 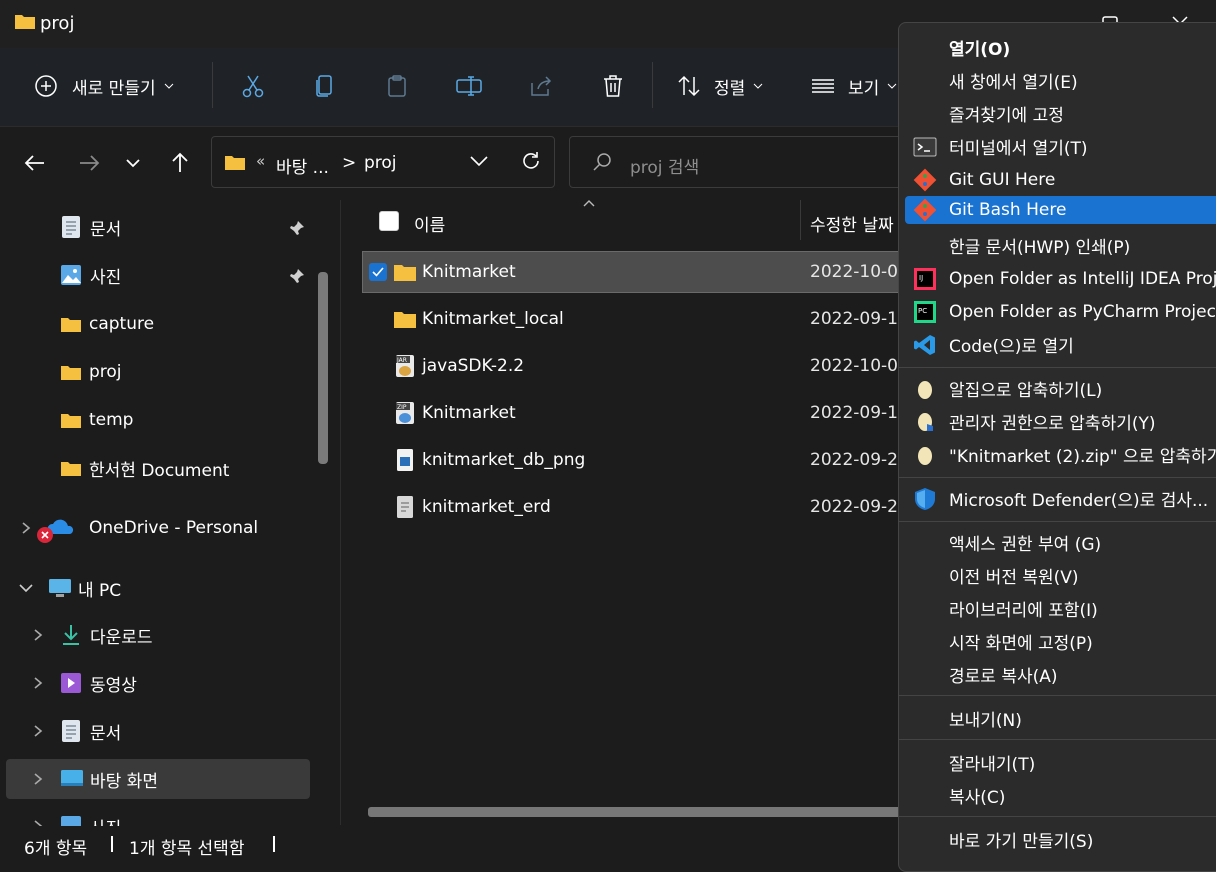 I want to click on menu-open-intellij: IJ Open Folder as IntelliJ IDEA Project, so click(x=1060, y=278).